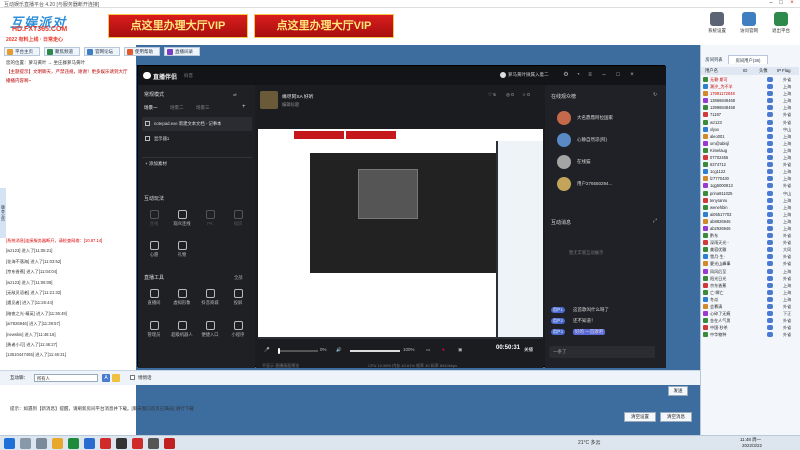  I want to click on tab-room-list: 房间列表, so click(714, 59).